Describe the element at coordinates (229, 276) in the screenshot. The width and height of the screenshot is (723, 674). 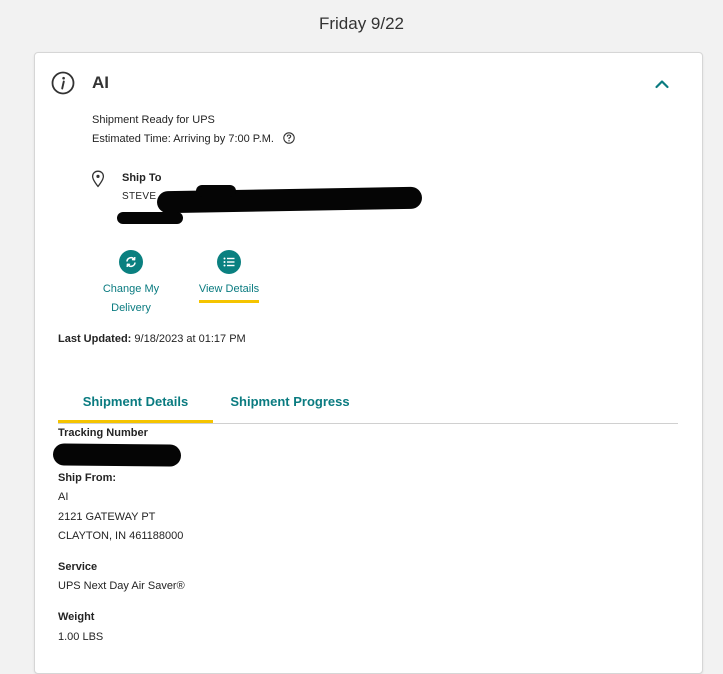
I see `view-details-button: View Details` at that location.